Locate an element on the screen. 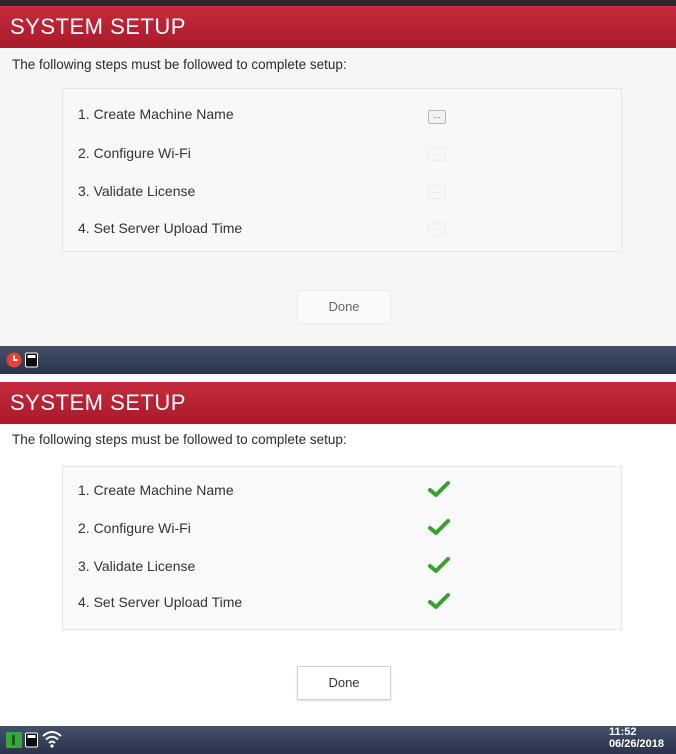 This screenshot has height=754, width=676. taskbar is located at coordinates (338, 360).